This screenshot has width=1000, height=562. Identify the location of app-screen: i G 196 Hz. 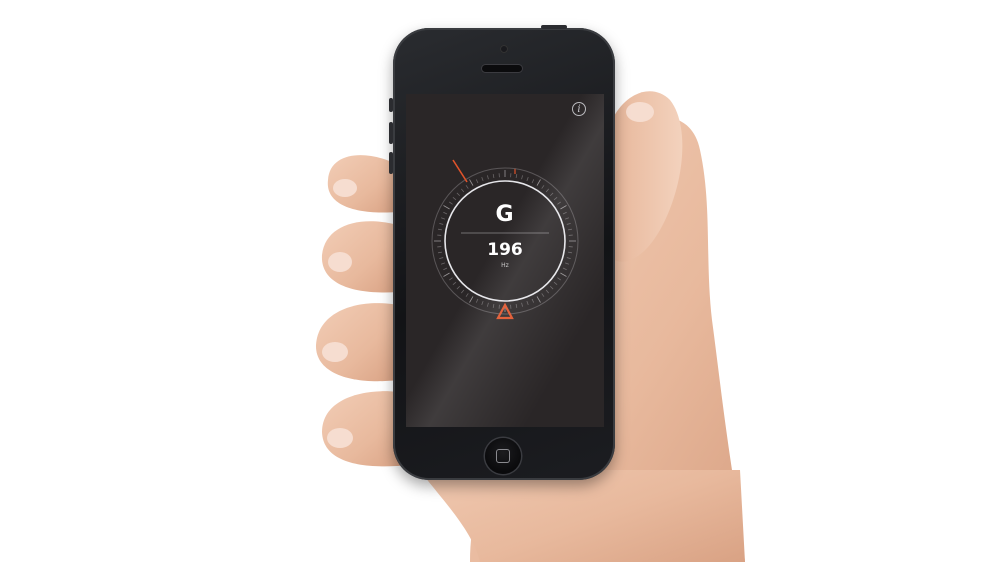
(505, 260).